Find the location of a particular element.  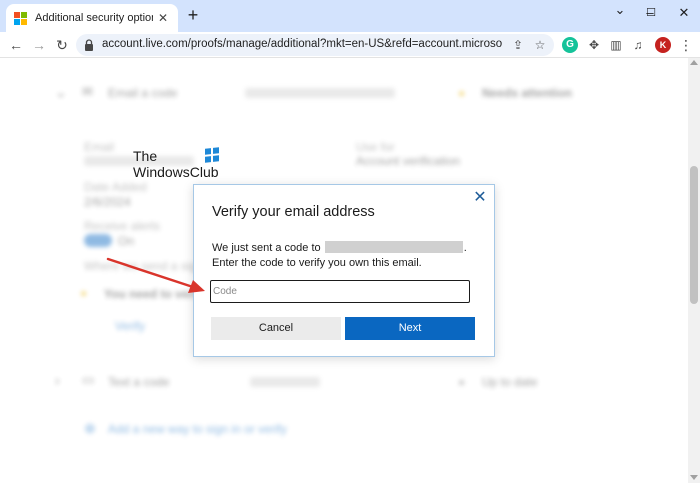

scroll-down-icon is located at coordinates (694, 477).